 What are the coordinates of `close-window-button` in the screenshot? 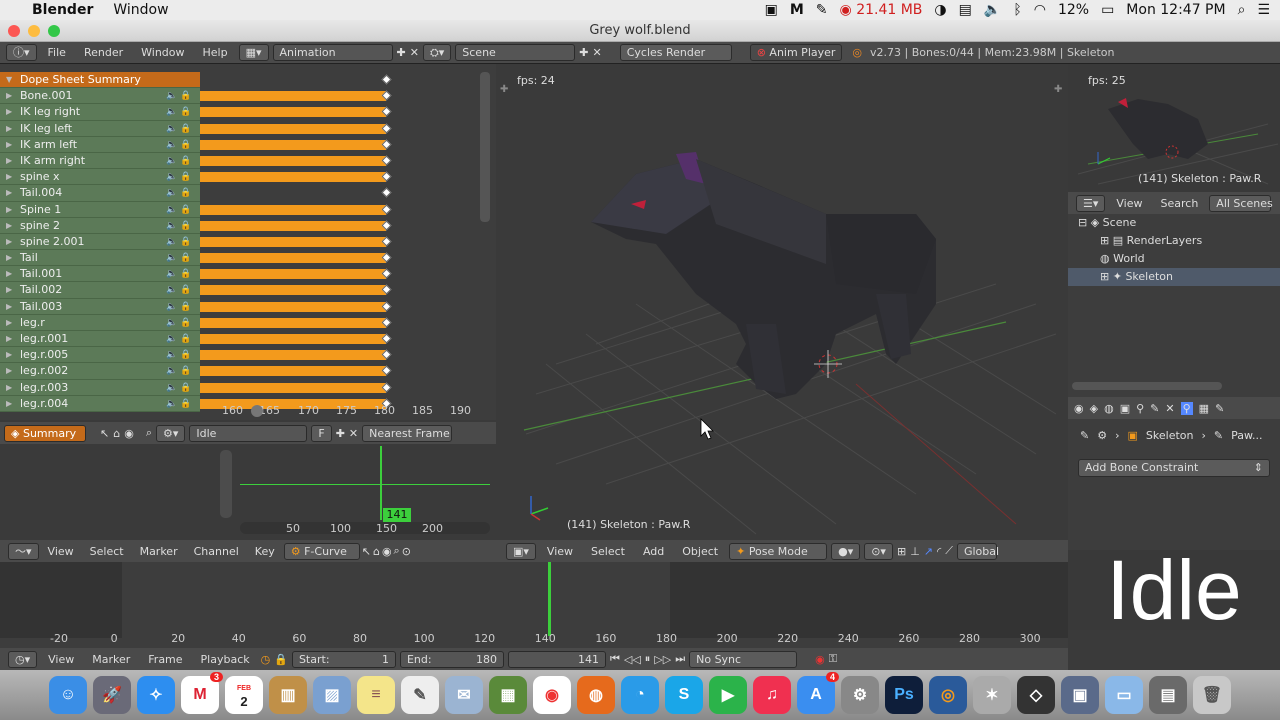 It's located at (14, 31).